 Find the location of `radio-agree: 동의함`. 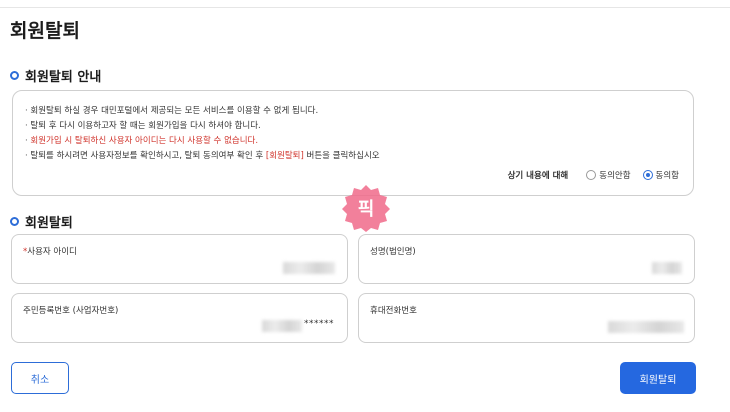

radio-agree: 동의함 is located at coordinates (660, 175).